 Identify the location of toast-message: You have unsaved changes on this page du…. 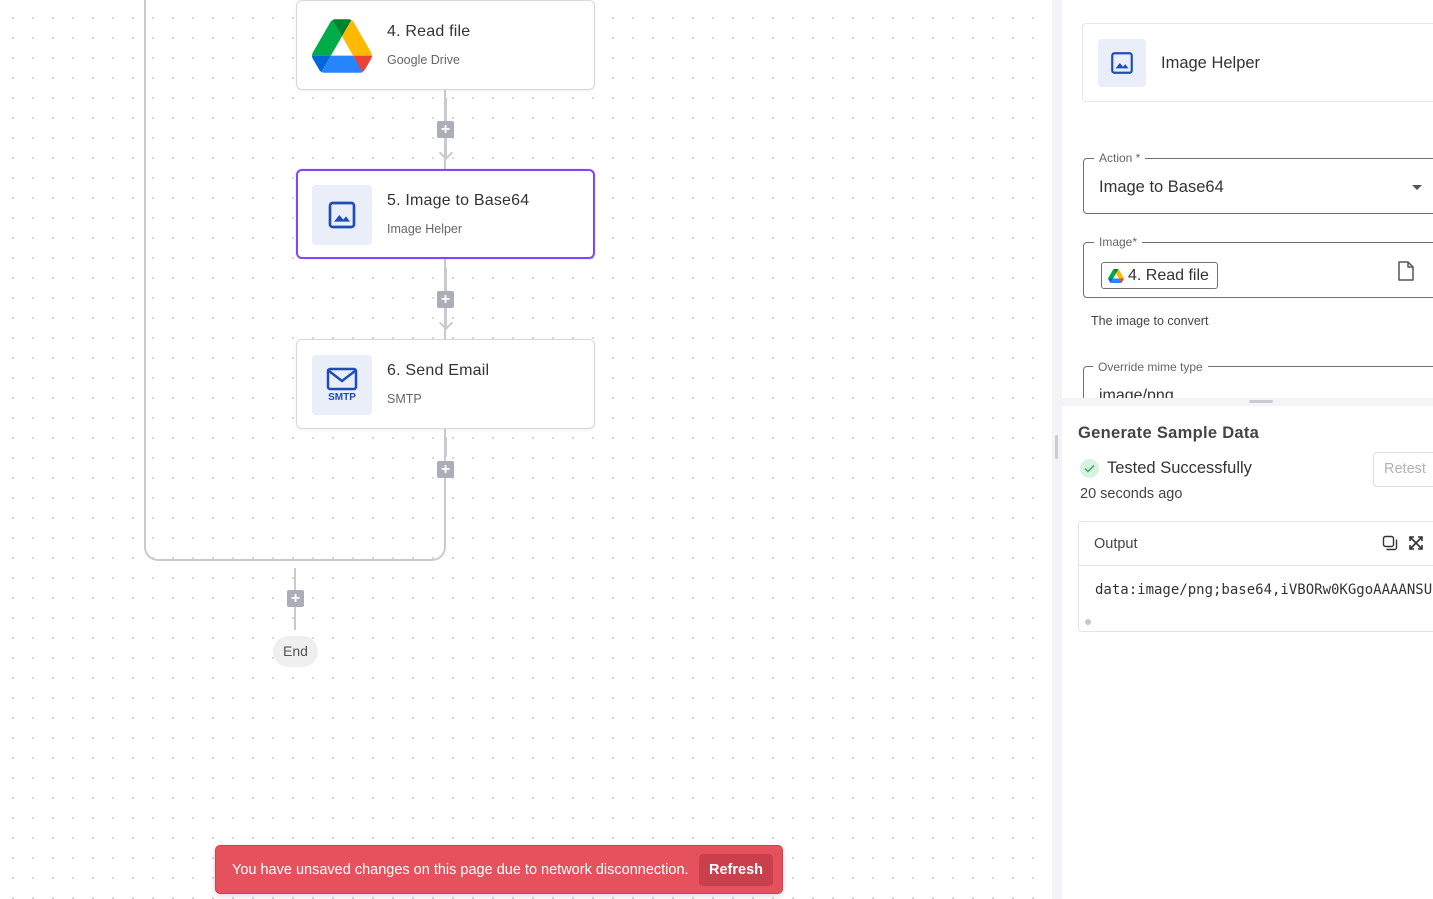
(460, 869).